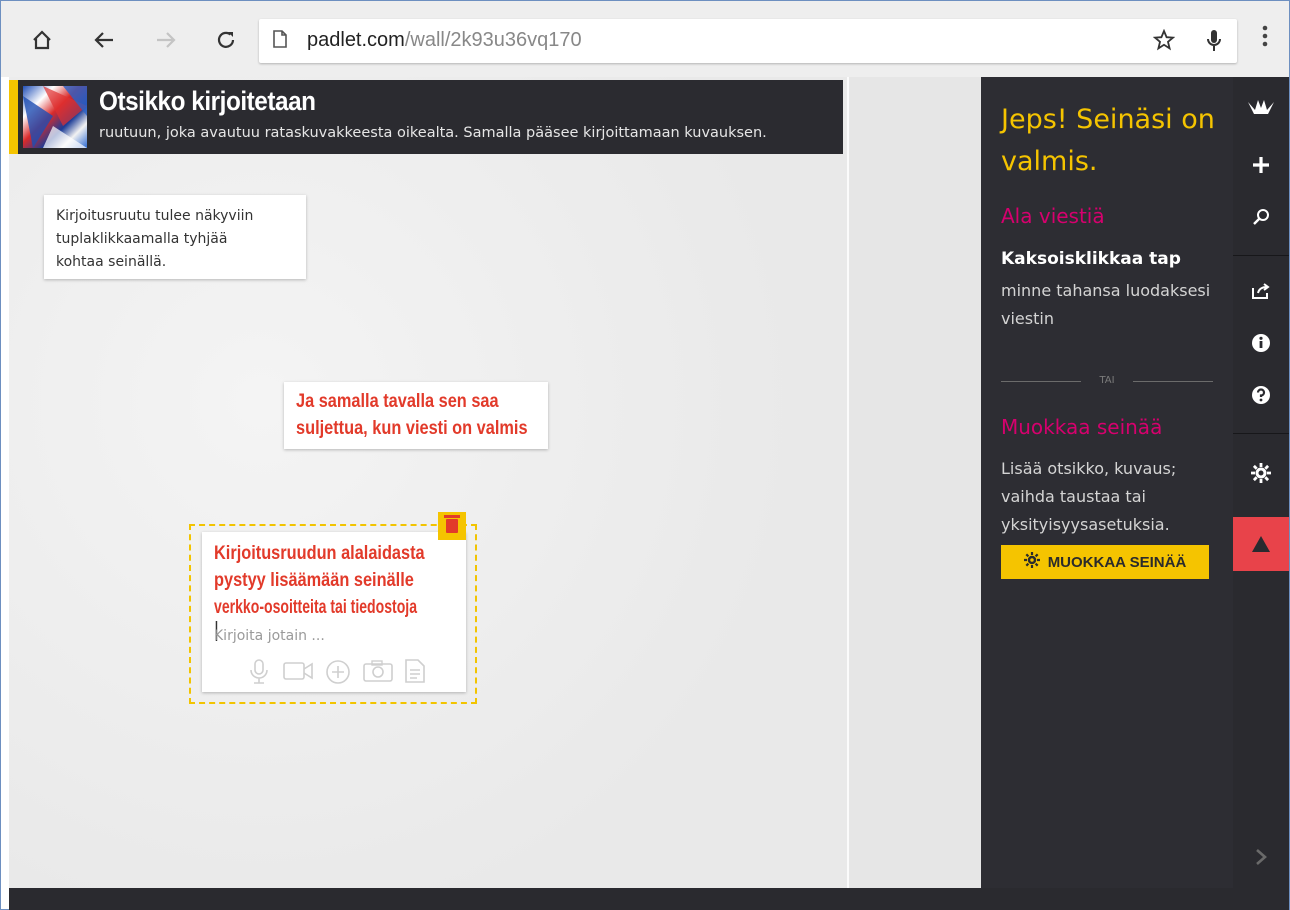 The width and height of the screenshot is (1290, 910). I want to click on back-icon, so click(104, 40).